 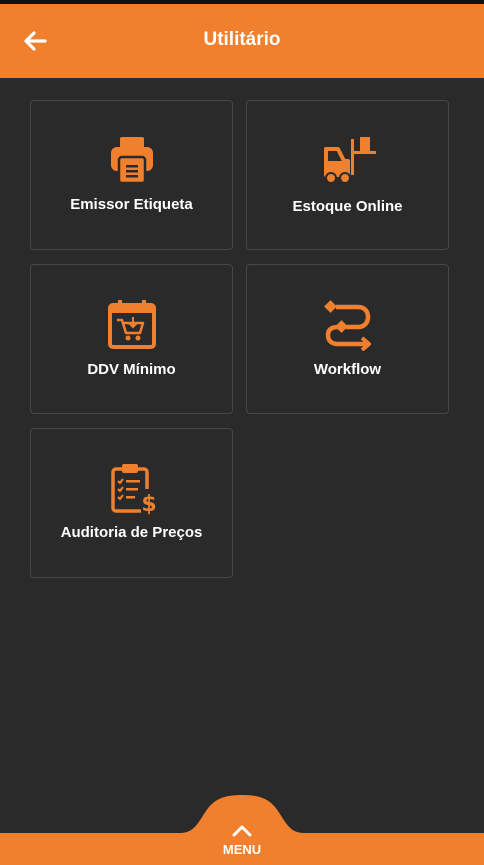 I want to click on tile-ddv-minimo: DDV Mínimo, so click(x=131, y=339).